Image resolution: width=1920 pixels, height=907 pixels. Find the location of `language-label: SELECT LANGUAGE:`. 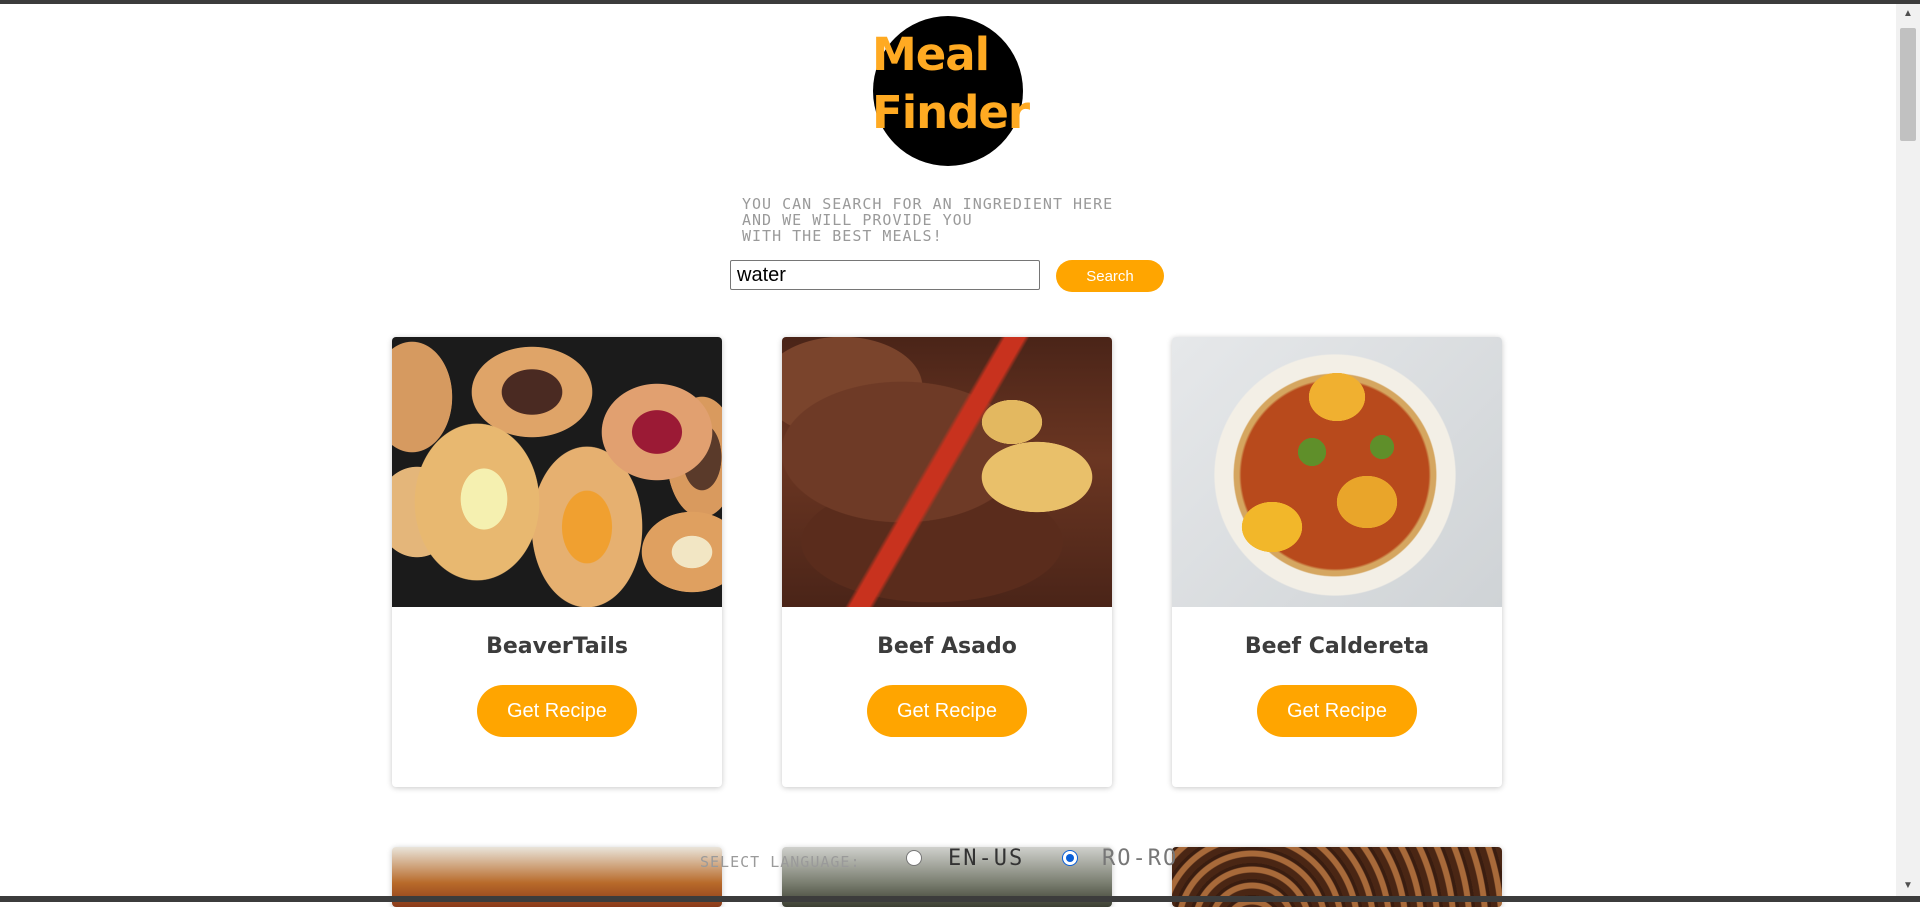

language-label: SELECT LANGUAGE: is located at coordinates (780, 862).